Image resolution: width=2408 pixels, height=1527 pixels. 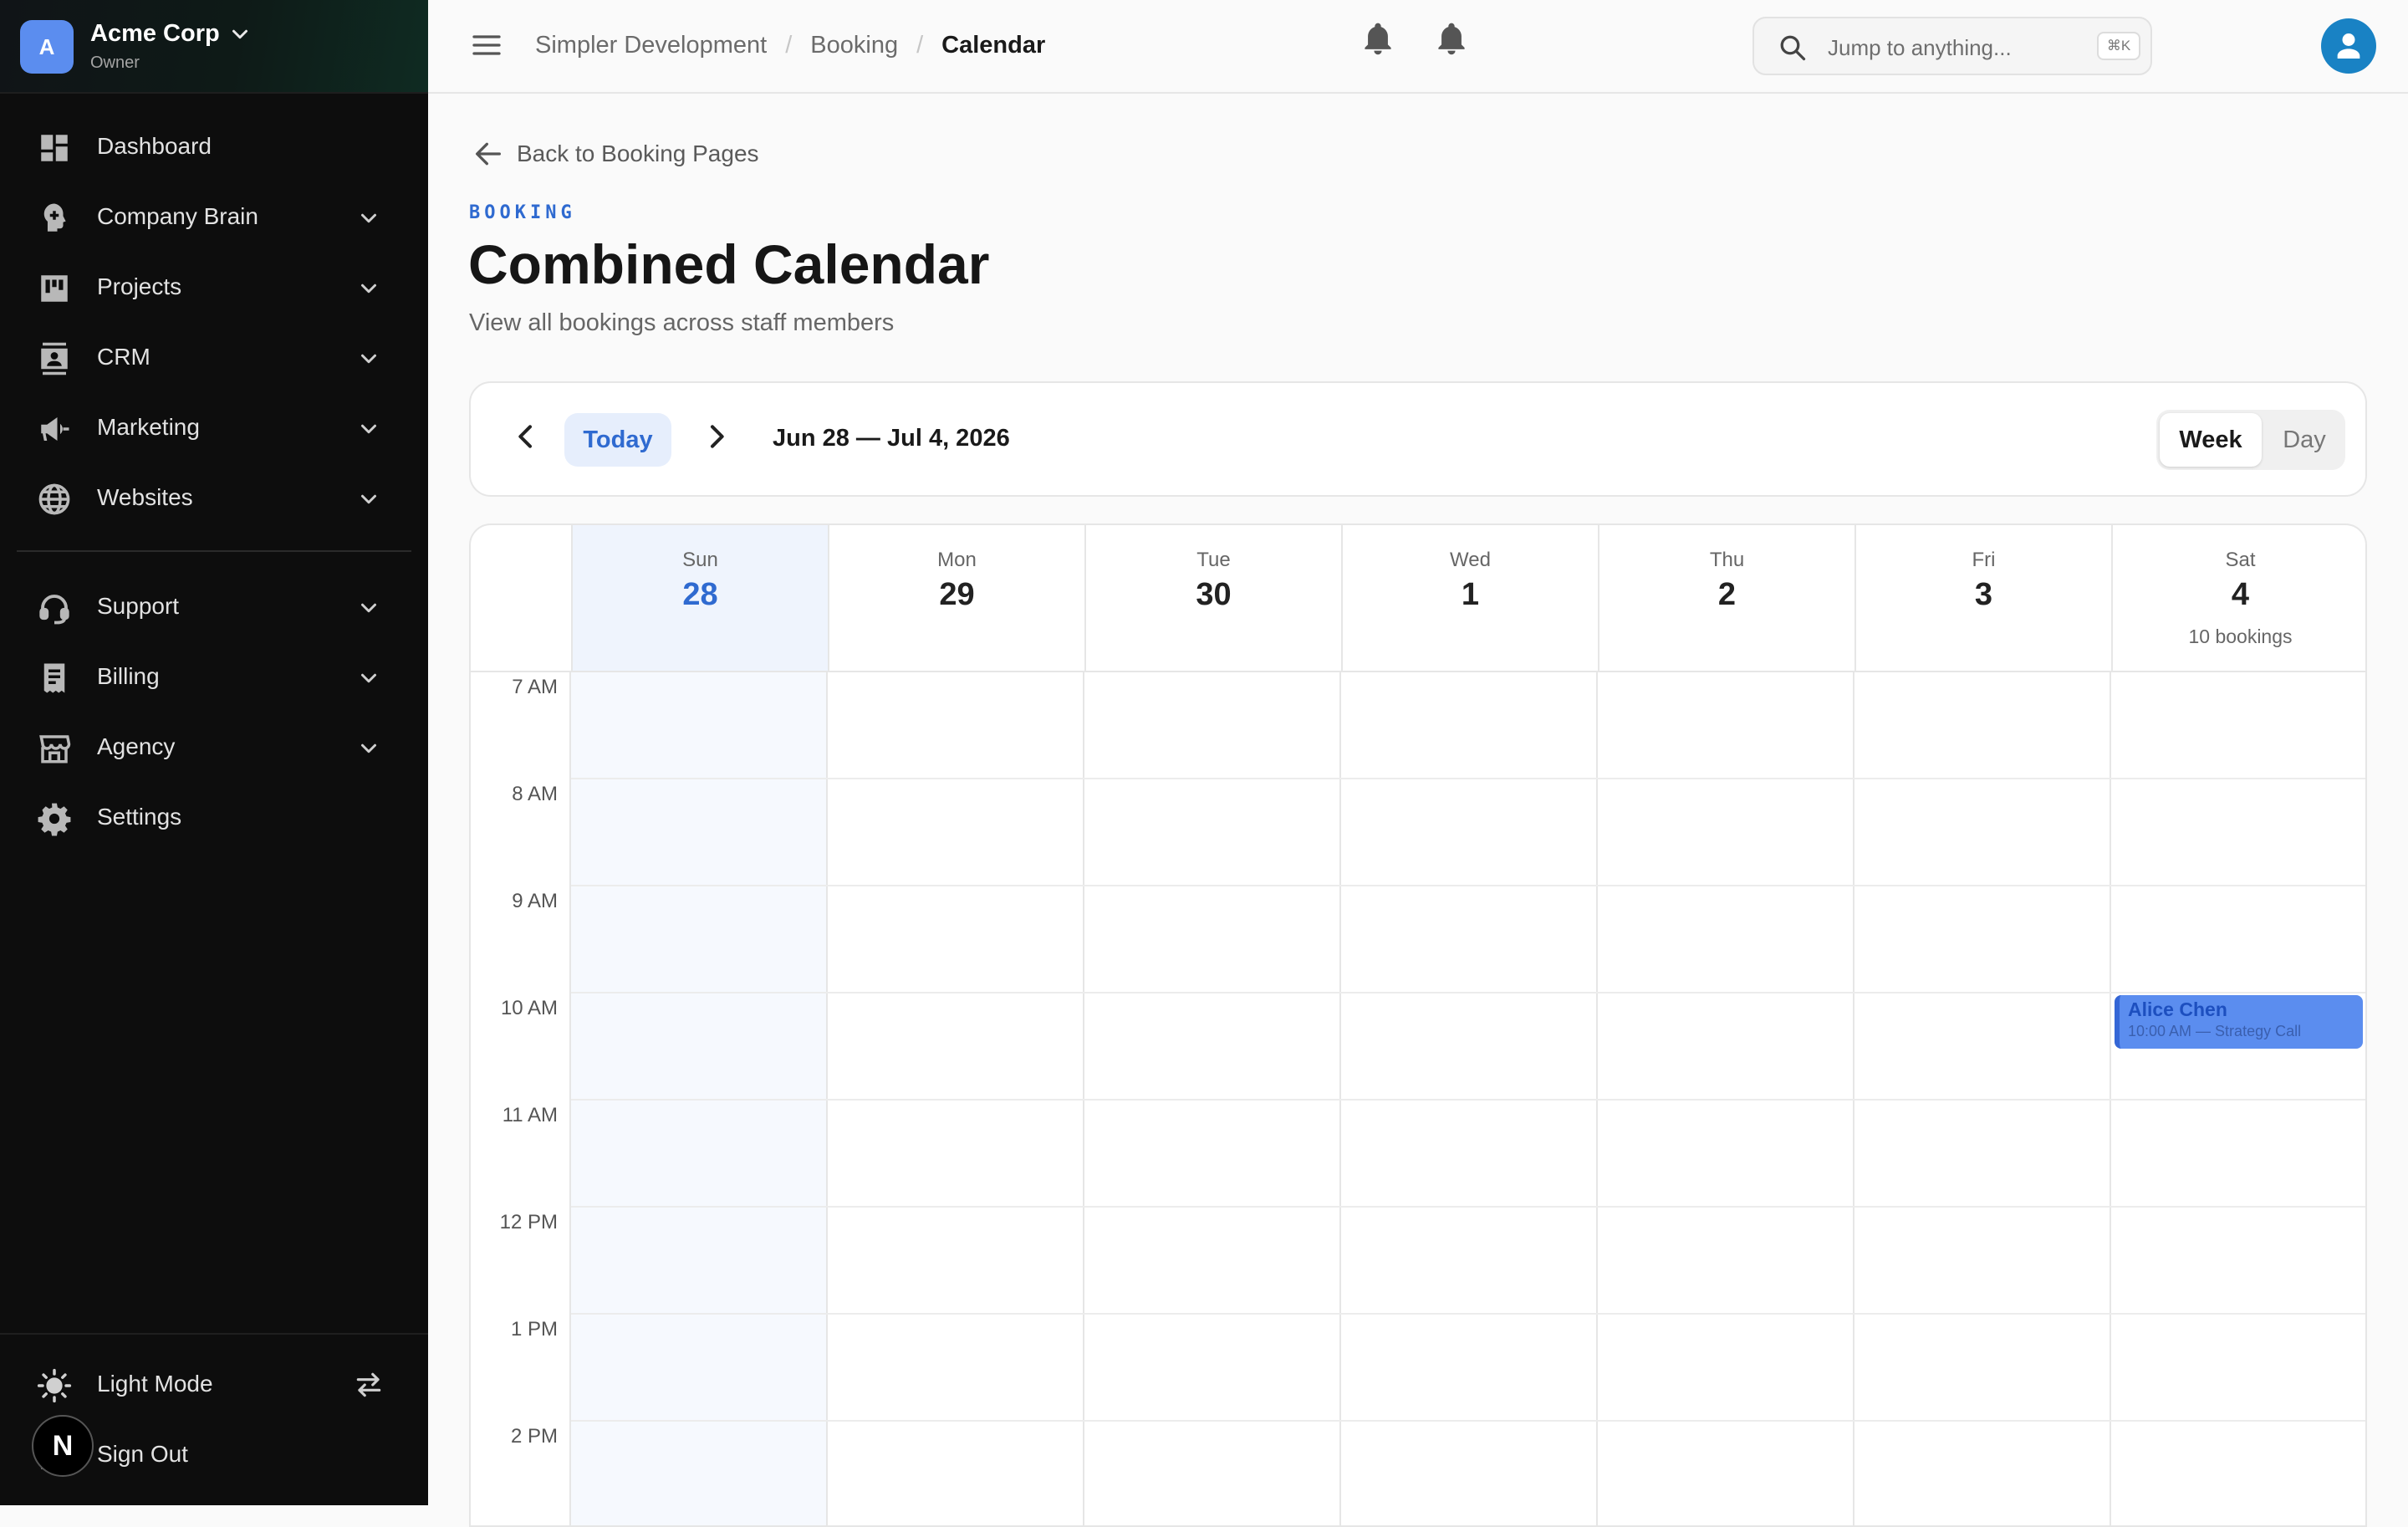 What do you see at coordinates (214, 287) in the screenshot?
I see `sidebar-item-projects: Projects` at bounding box center [214, 287].